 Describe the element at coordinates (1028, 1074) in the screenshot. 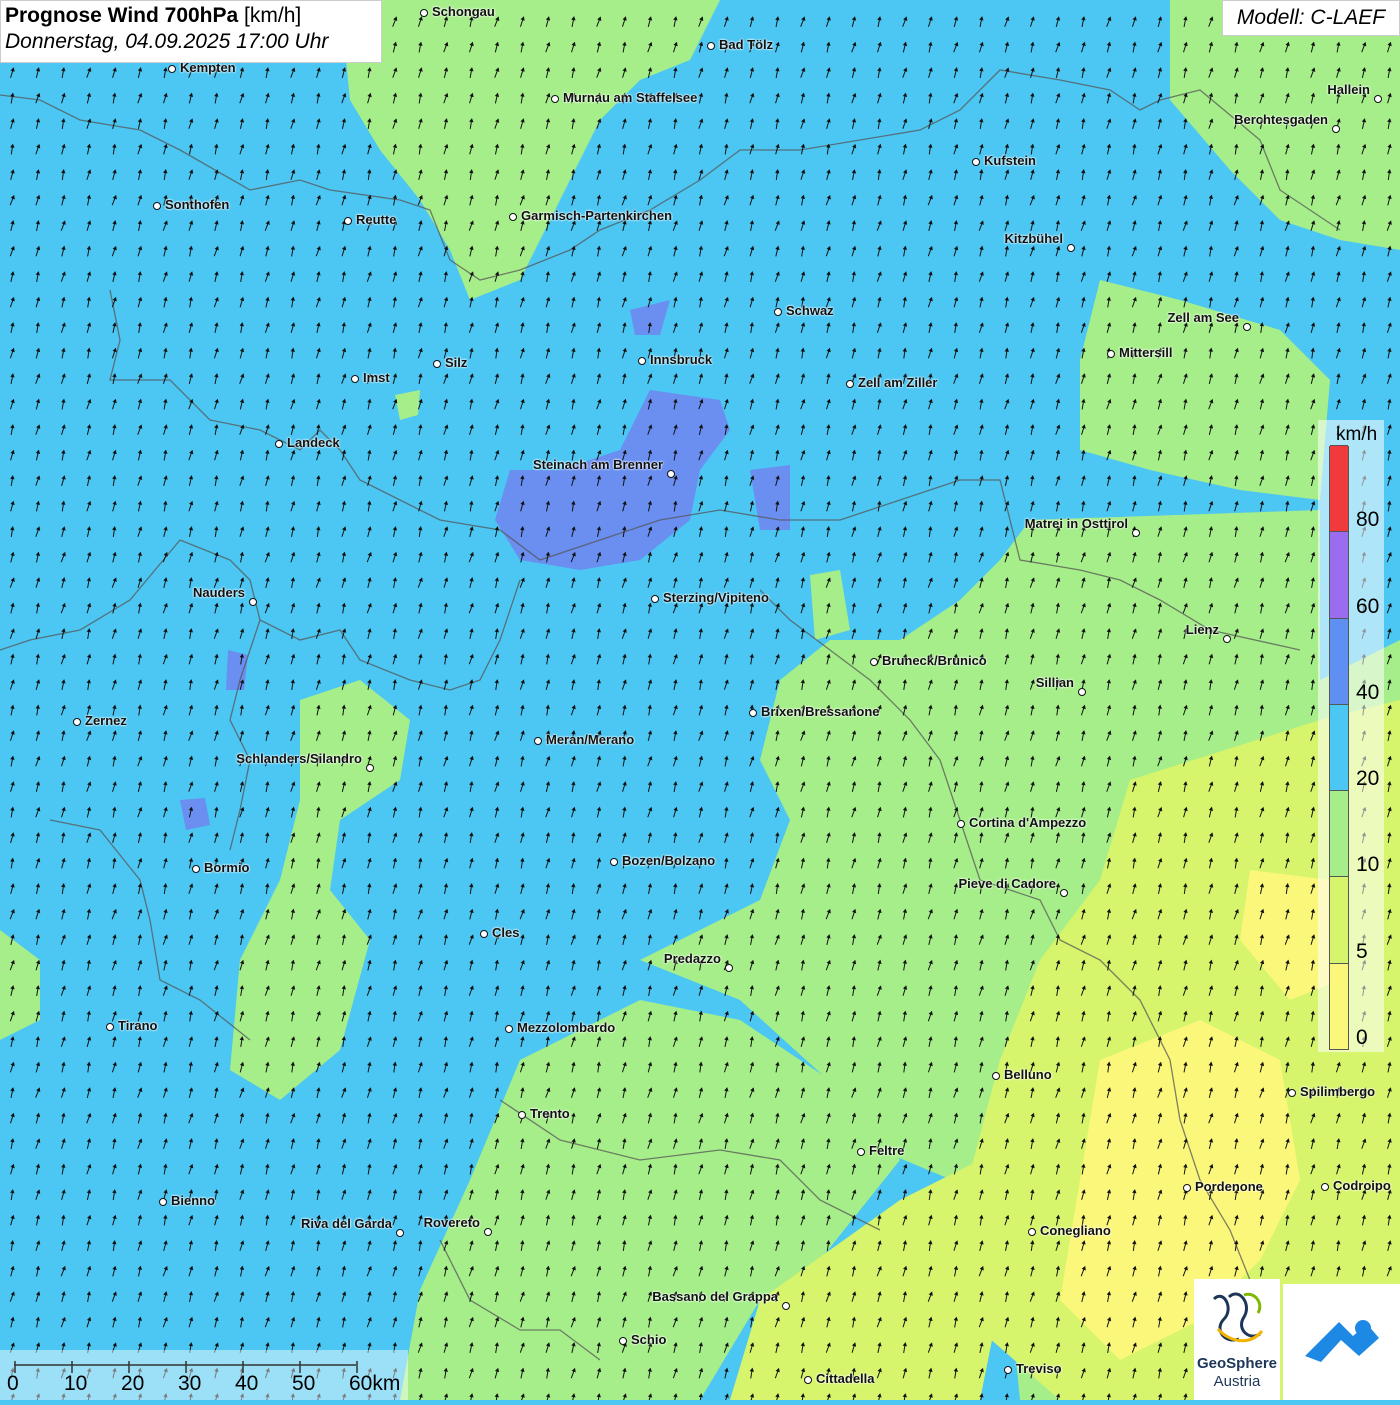

I see `city-label: Belluno` at that location.